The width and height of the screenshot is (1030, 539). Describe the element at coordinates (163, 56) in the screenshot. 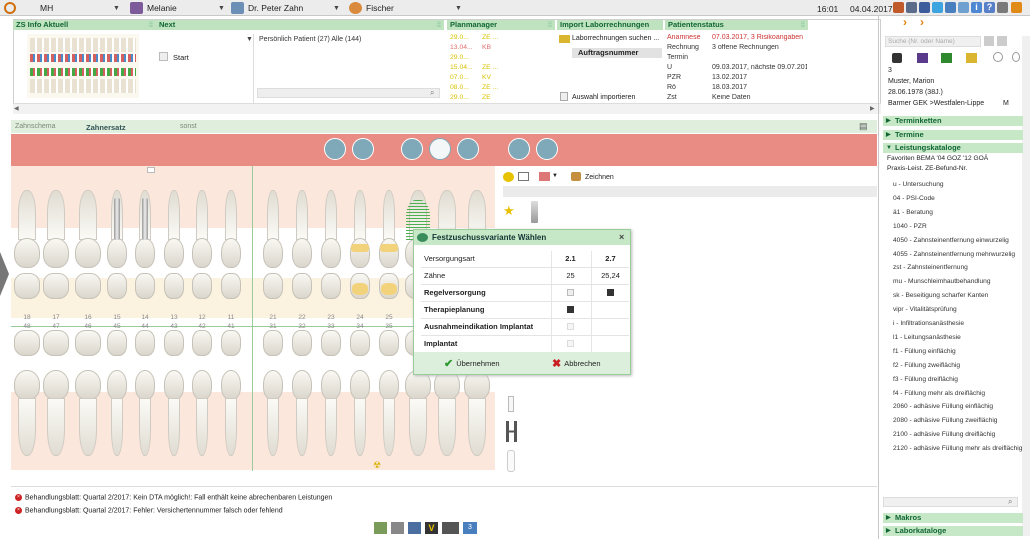

I see `start-checkbox` at that location.